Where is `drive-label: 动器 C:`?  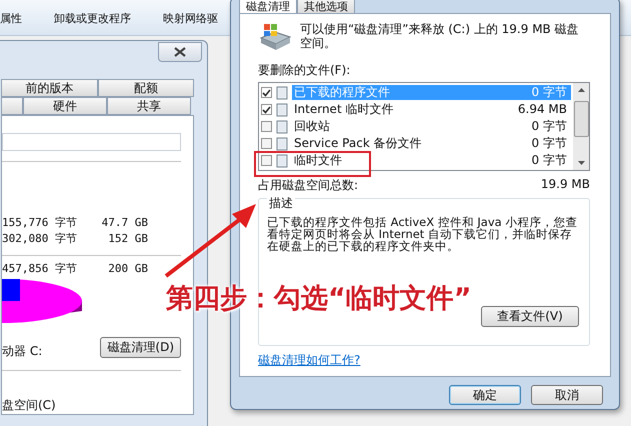
drive-label: 动器 C: is located at coordinates (22, 351).